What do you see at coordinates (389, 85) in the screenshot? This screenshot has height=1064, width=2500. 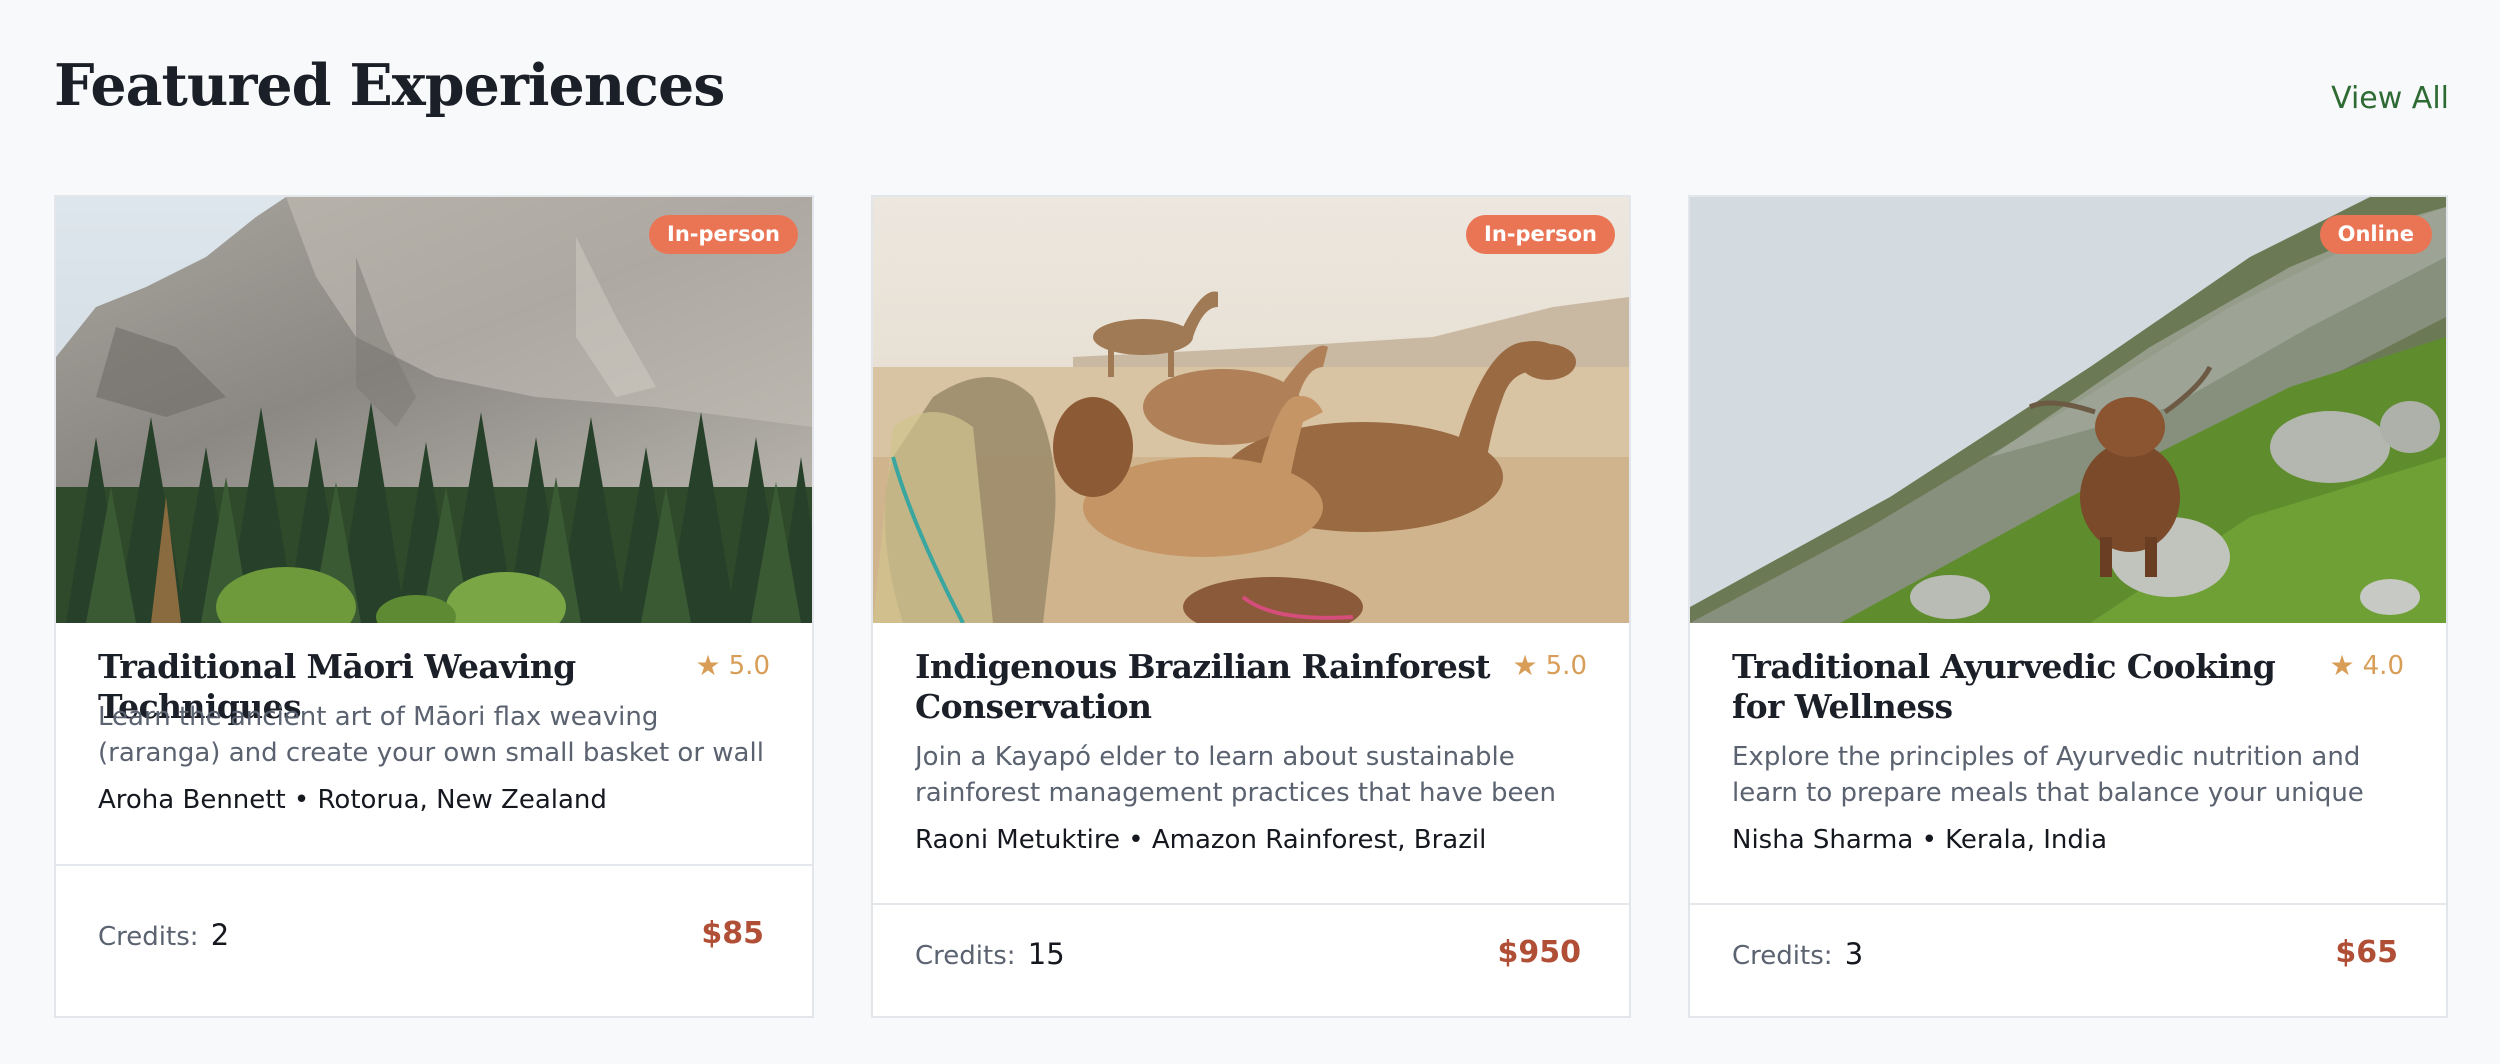 I see `section-title: Featured Experiences` at bounding box center [389, 85].